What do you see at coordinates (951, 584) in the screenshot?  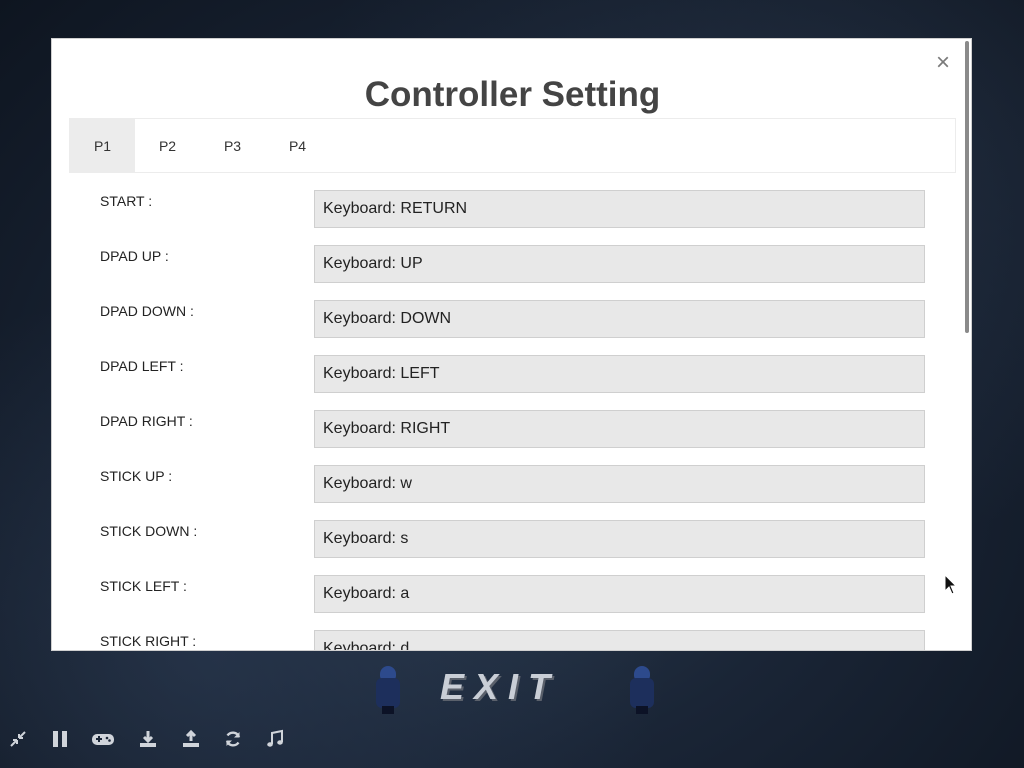 I see `mouse-cursor-icon` at bounding box center [951, 584].